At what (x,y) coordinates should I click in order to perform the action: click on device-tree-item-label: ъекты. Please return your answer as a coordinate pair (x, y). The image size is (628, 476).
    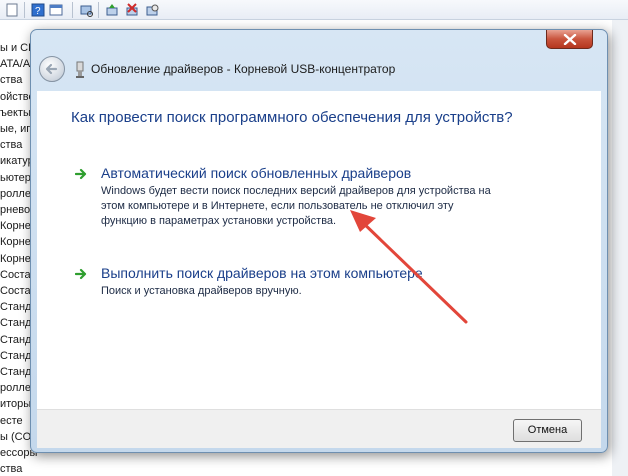
    Looking at the image, I should click on (15, 112).